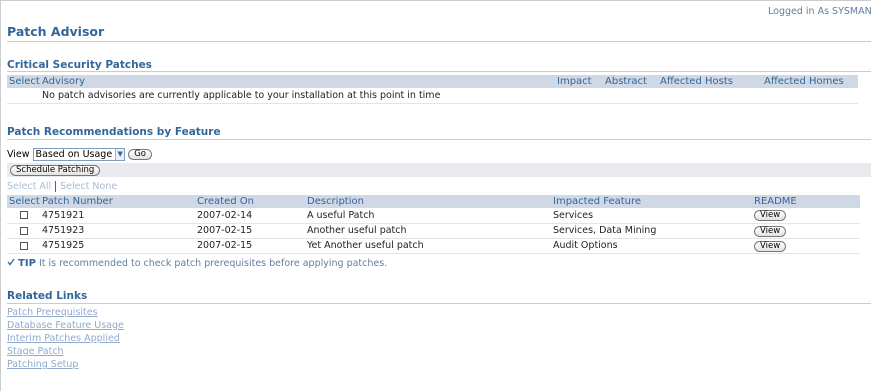  Describe the element at coordinates (428, 246) in the screenshot. I see `description: Yet Another useful patch` at that location.